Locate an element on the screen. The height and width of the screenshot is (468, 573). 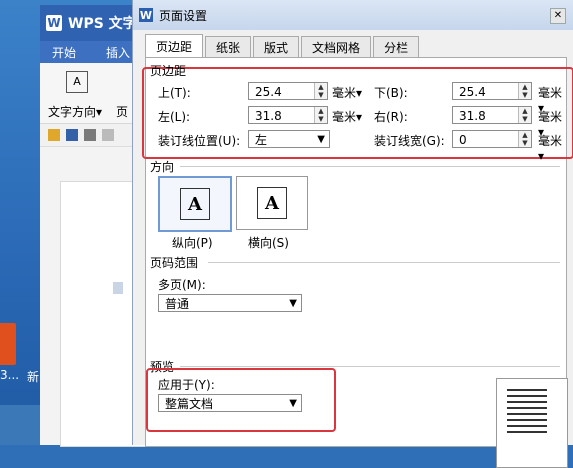
landscape-option: A is located at coordinates (272, 203).